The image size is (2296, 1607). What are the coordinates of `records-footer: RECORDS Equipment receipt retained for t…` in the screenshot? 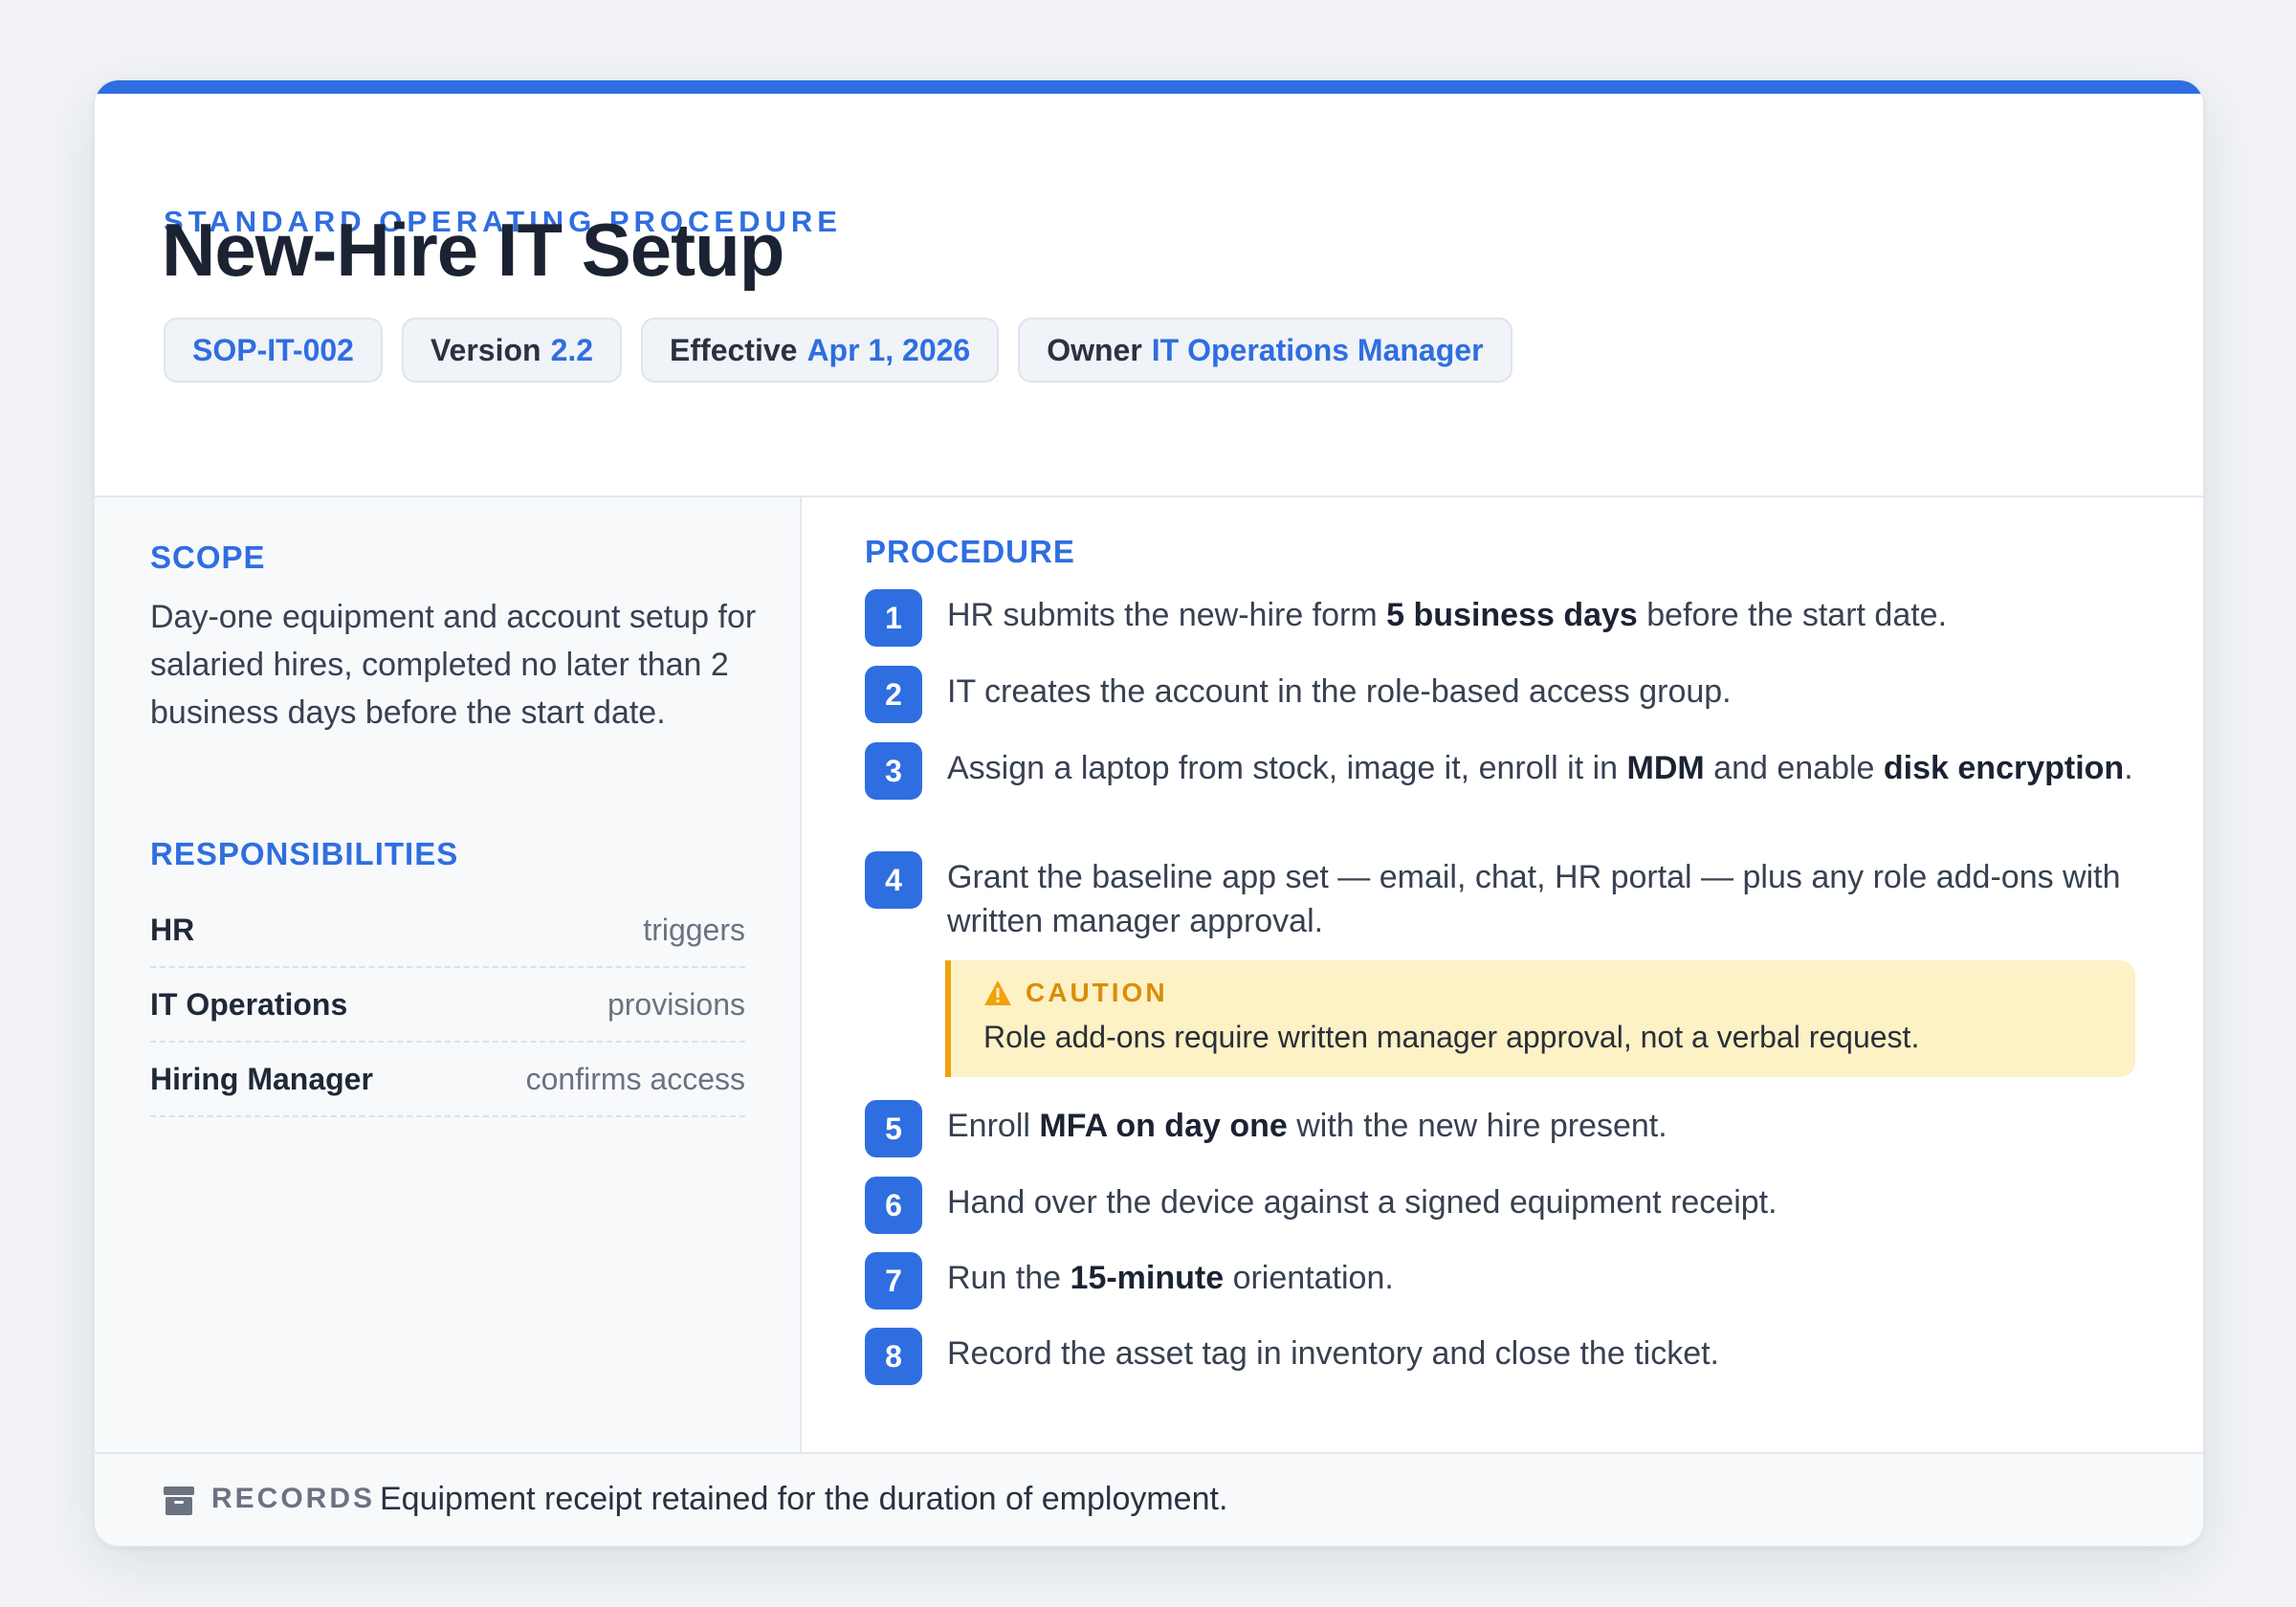 It's located at (1149, 1499).